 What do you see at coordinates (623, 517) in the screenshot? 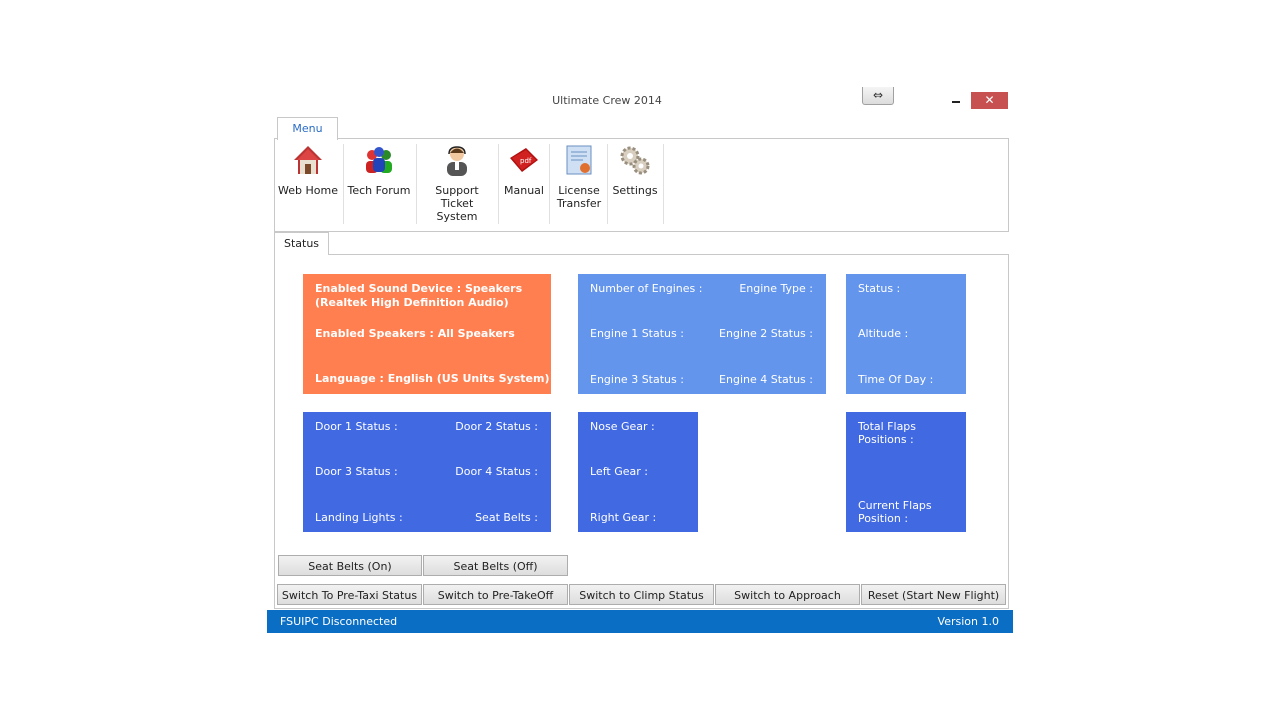
I see `right-gear-label: Right Gear :` at bounding box center [623, 517].